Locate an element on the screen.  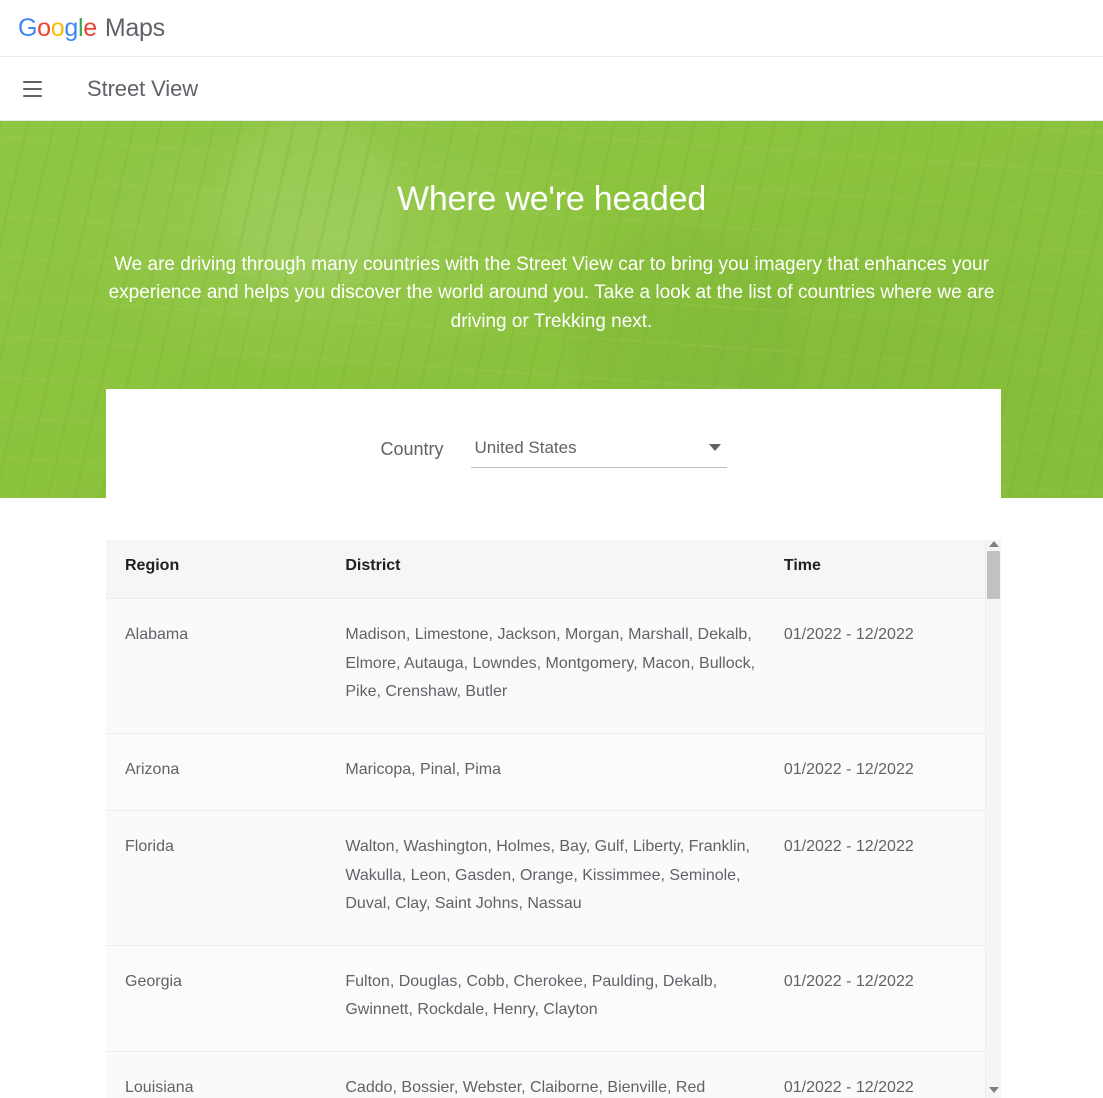
chevron-down-icon is located at coordinates (714, 447).